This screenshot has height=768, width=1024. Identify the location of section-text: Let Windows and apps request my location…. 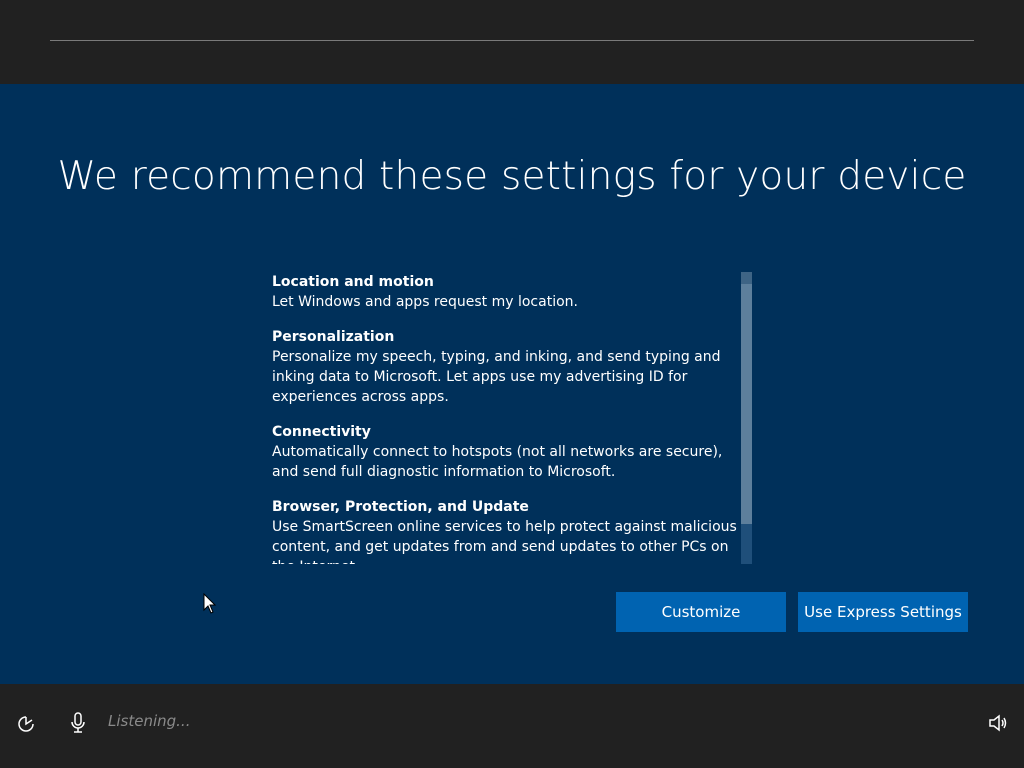
(425, 302).